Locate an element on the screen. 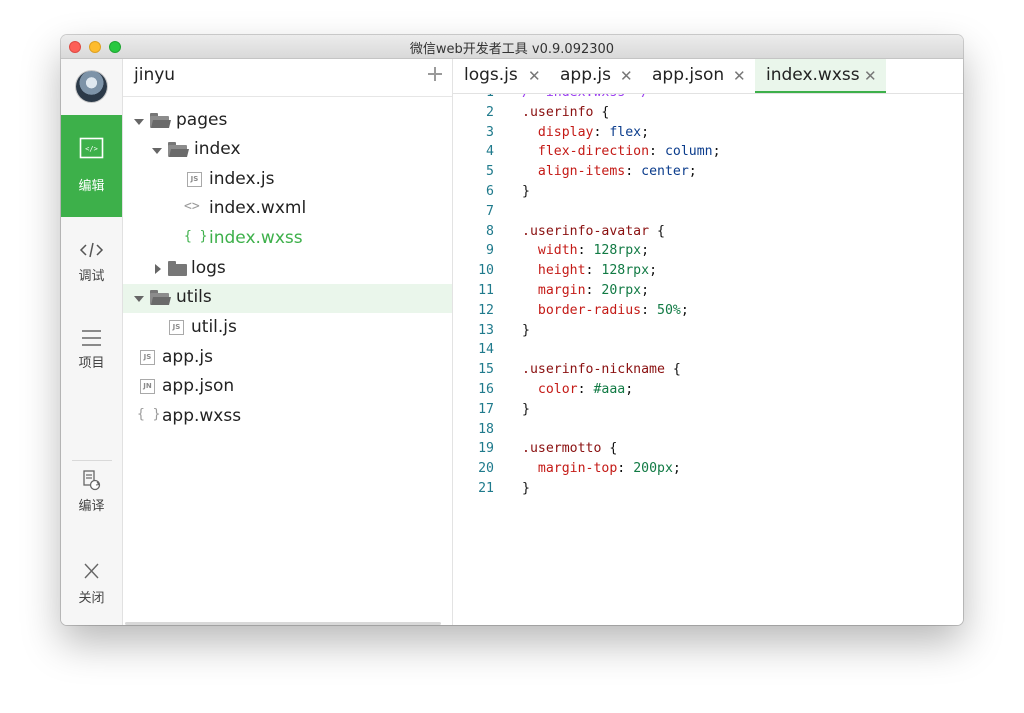 The height and width of the screenshot is (713, 1024). tree-folder-pages: pages is located at coordinates (287, 121).